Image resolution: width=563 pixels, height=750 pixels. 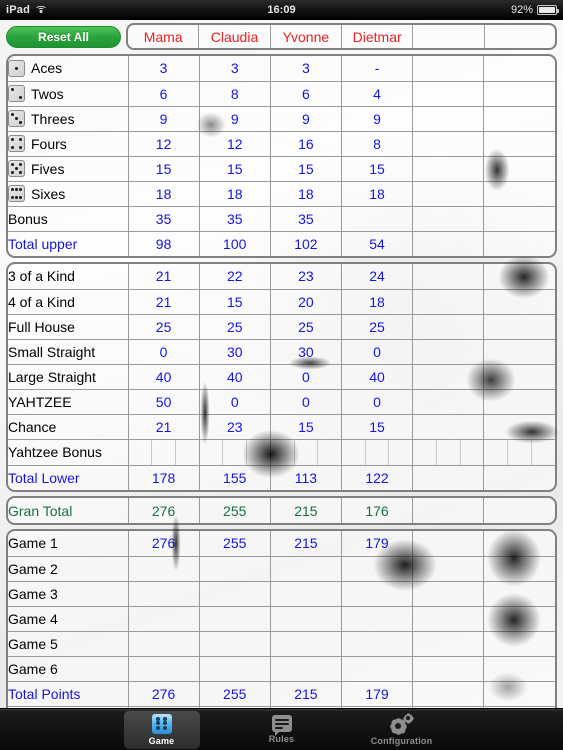 What do you see at coordinates (306, 144) in the screenshot?
I see `score-cell: 16` at bounding box center [306, 144].